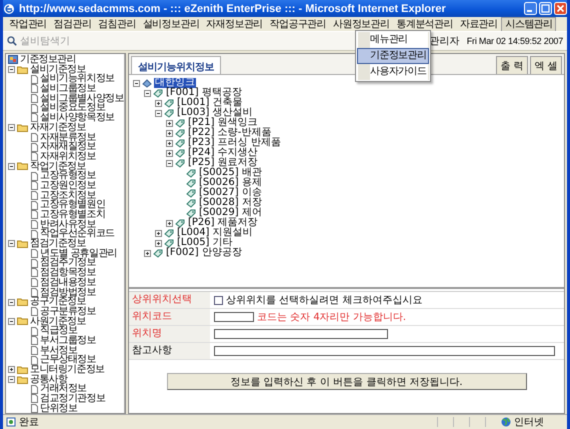 Image resolution: width=570 pixels, height=429 pixels. What do you see at coordinates (63, 389) in the screenshot?
I see `tree-item: 거래처정보` at bounding box center [63, 389].